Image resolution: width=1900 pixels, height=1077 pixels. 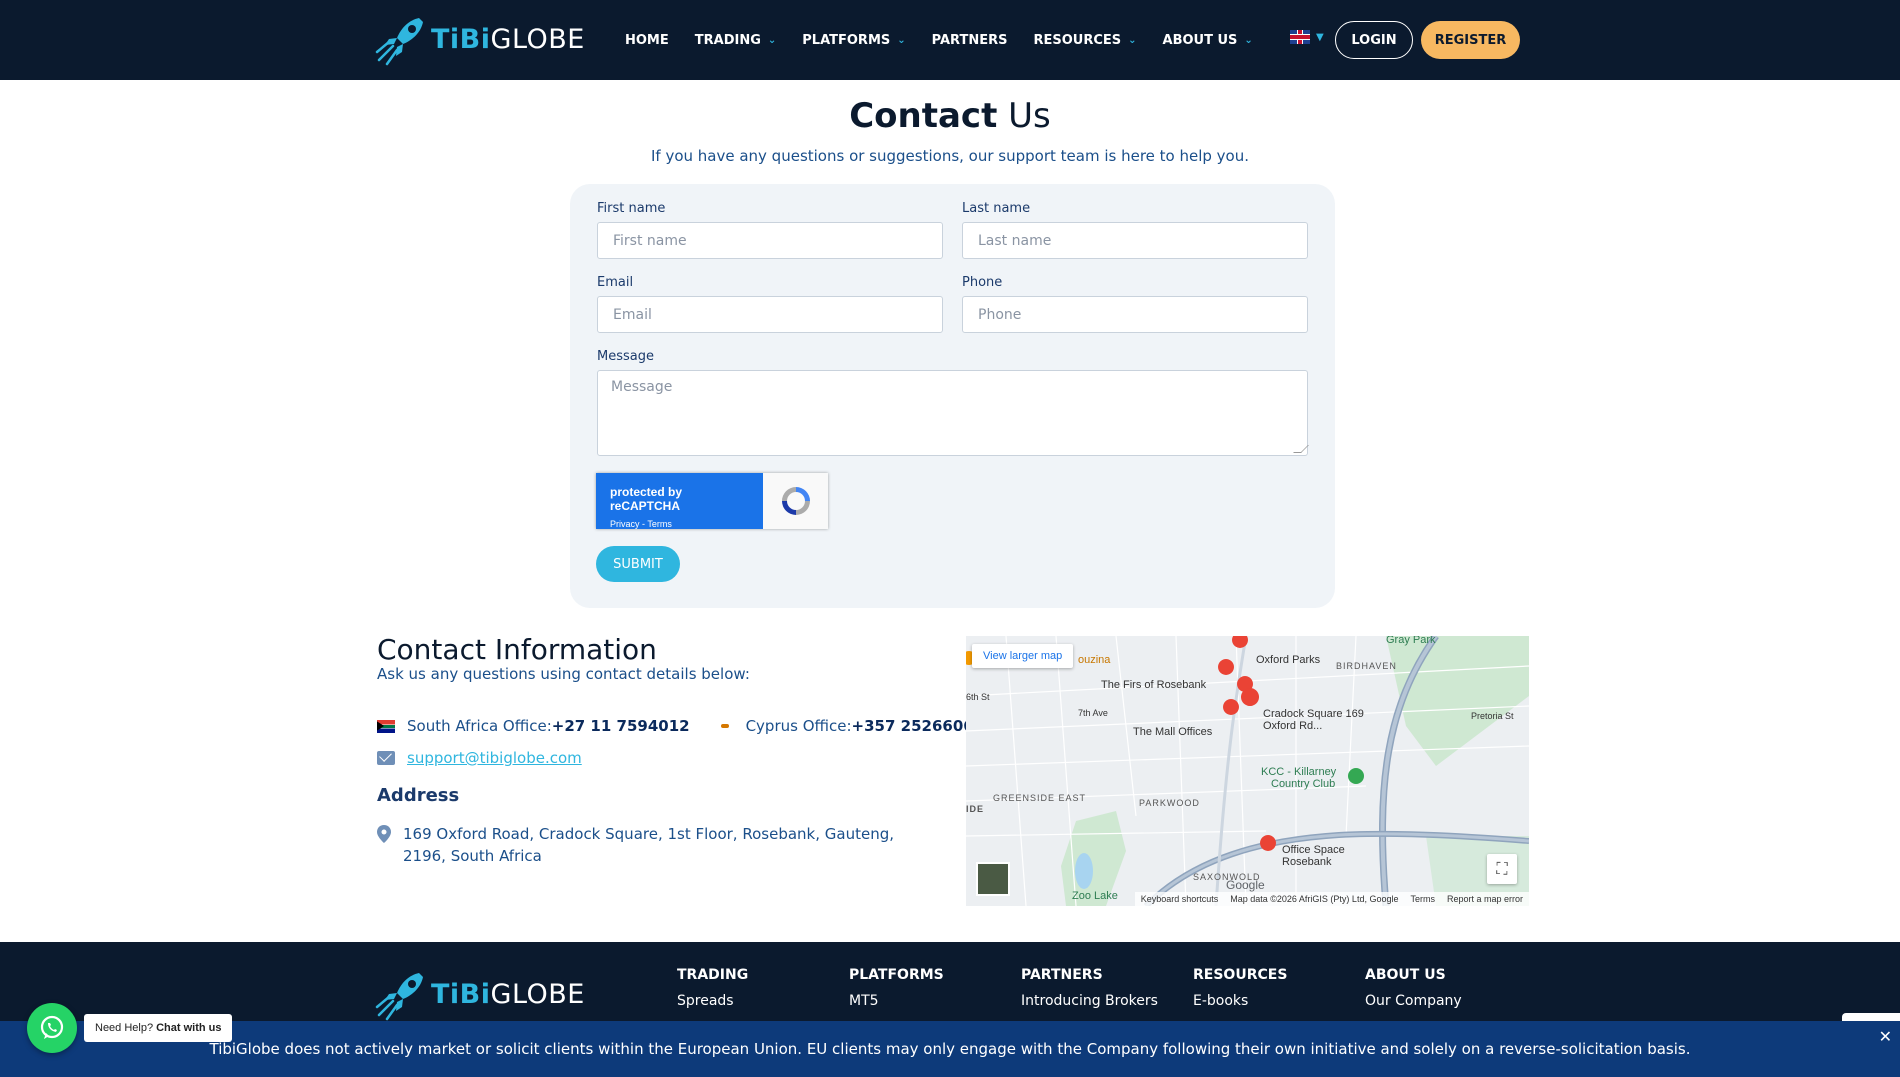 What do you see at coordinates (1413, 1001) in the screenshot?
I see `footer-link: Our Company` at bounding box center [1413, 1001].